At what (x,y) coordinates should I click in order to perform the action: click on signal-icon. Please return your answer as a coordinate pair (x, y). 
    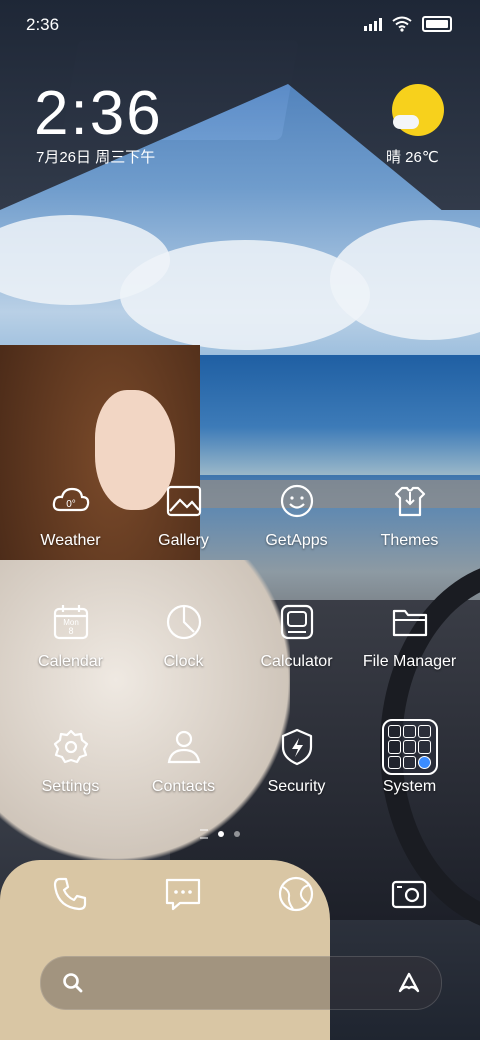
    Looking at the image, I should click on (373, 24).